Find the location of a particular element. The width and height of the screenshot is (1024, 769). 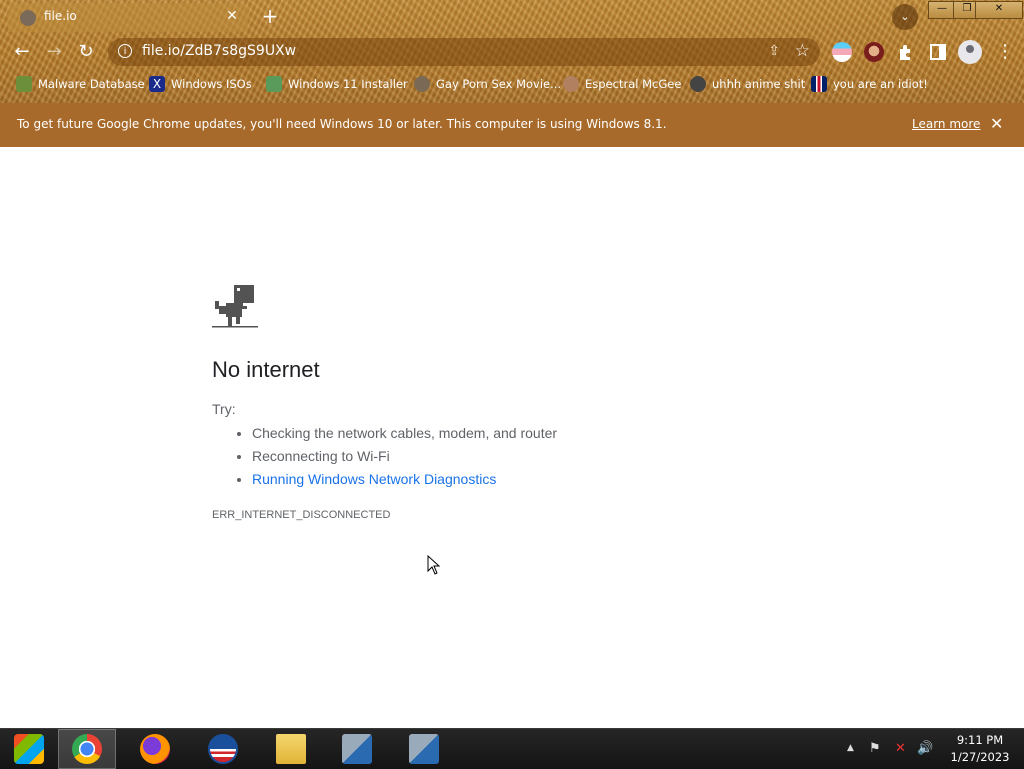

taskbar: ▲ ⚑ ✕ 🔊 9:11 PM 1/27/2023 is located at coordinates (512, 748).